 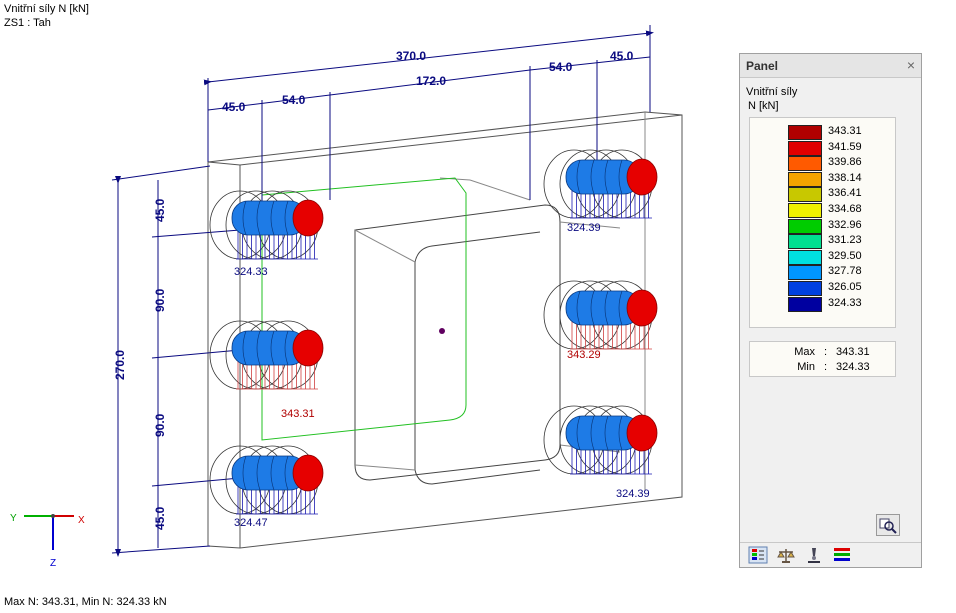 I want to click on dim-v-bottom: 45.0, so click(x=160, y=518).